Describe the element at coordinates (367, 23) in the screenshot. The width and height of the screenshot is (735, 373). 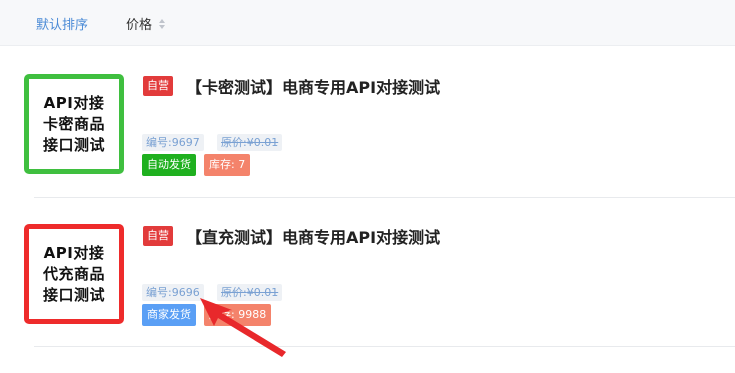
I see `sort-bar: 默认排序 价格` at that location.